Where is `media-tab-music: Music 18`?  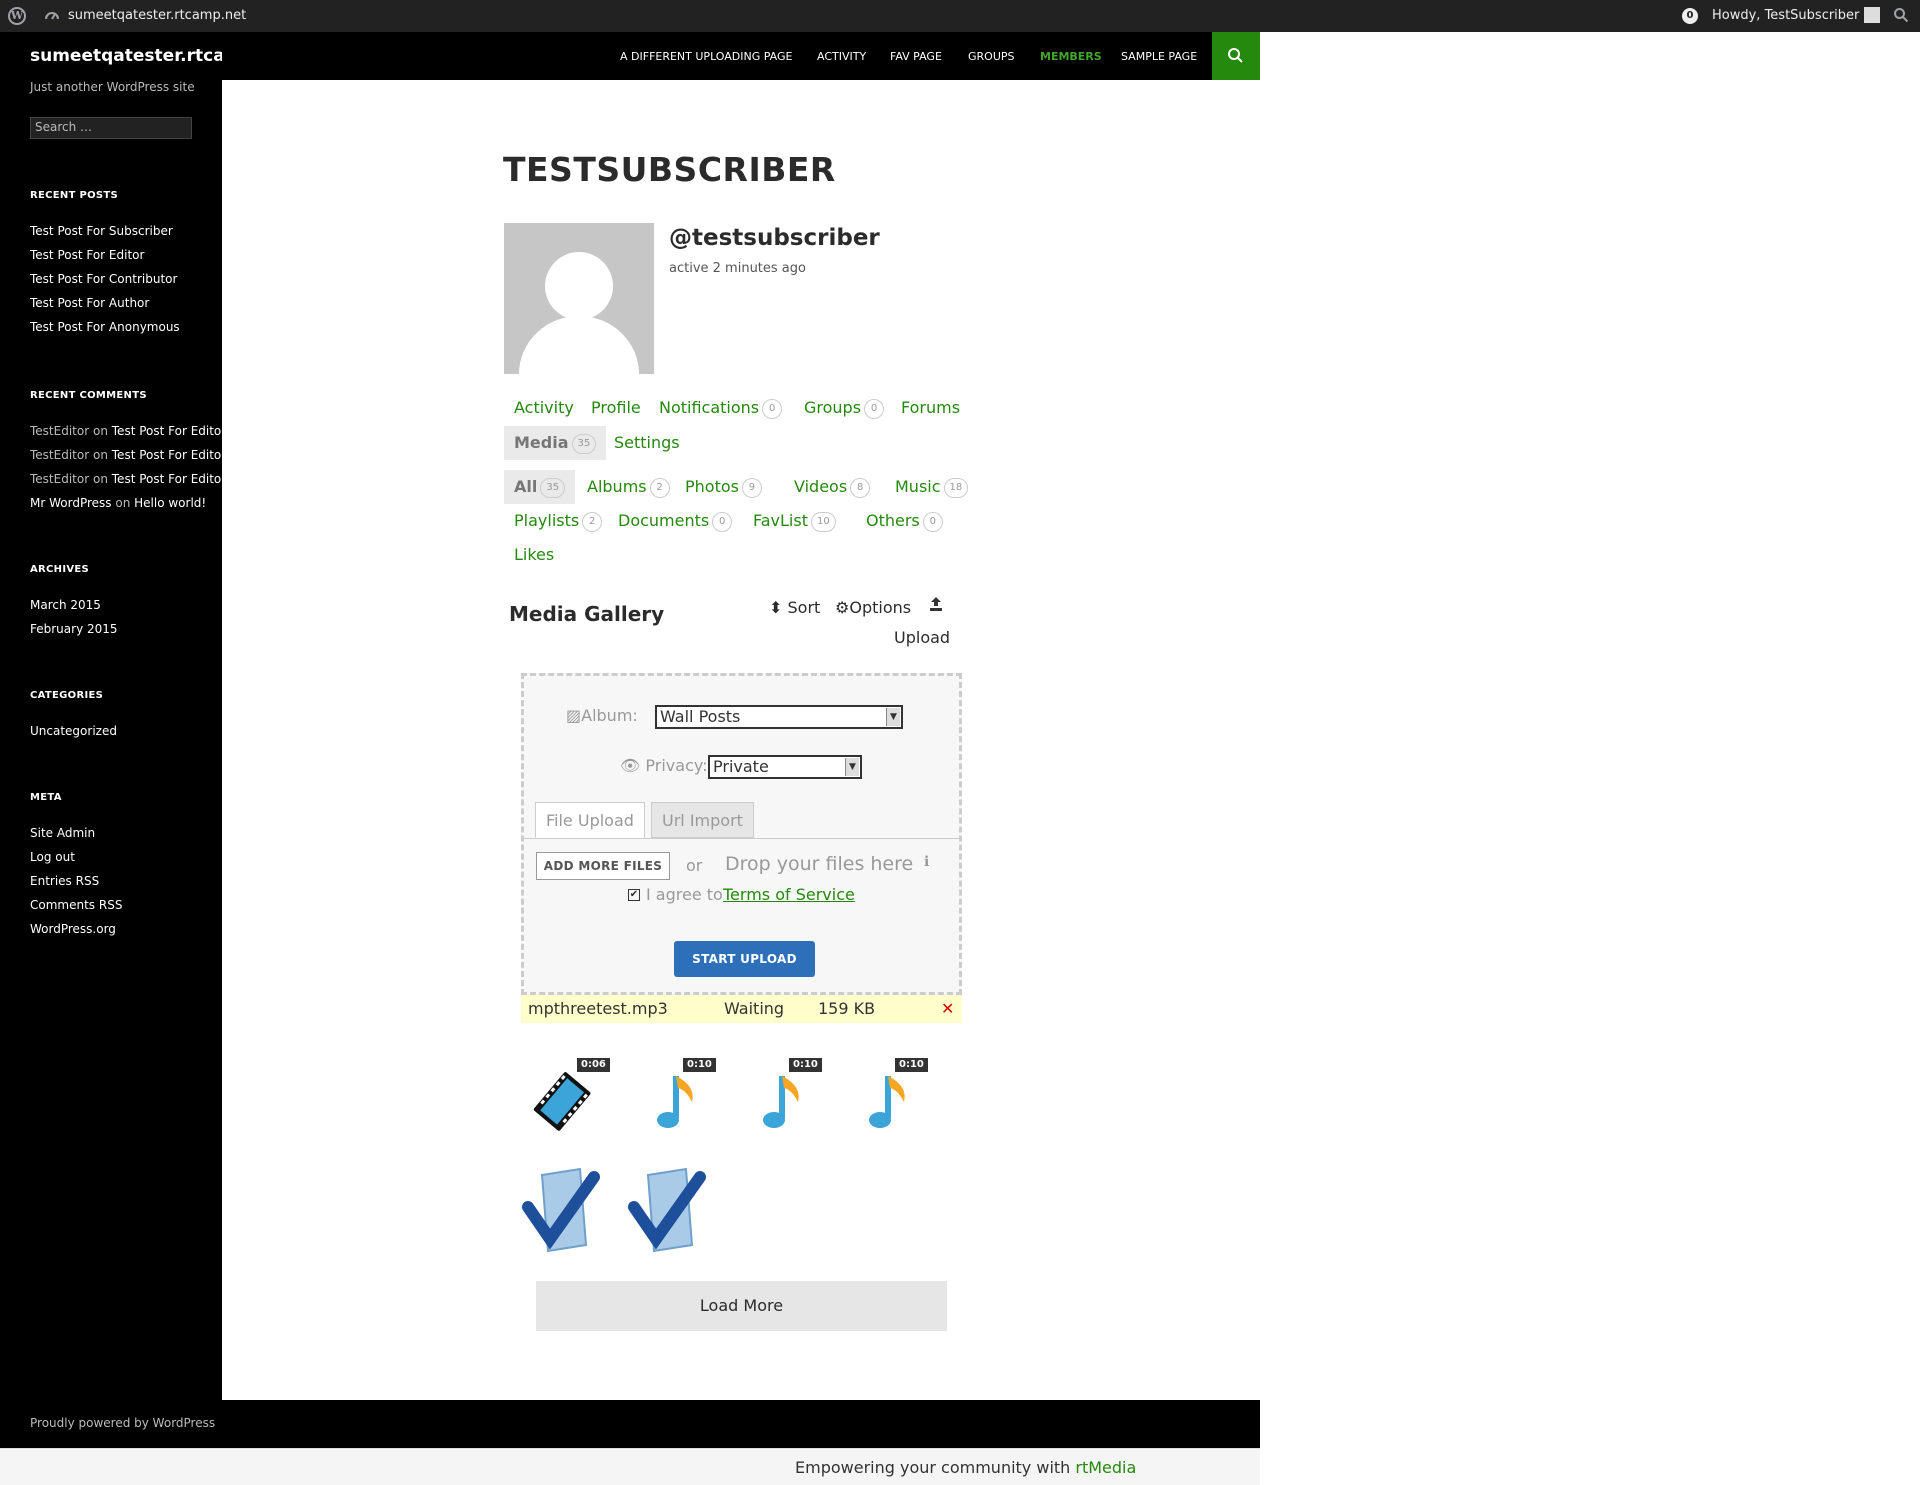 media-tab-music: Music 18 is located at coordinates (932, 487).